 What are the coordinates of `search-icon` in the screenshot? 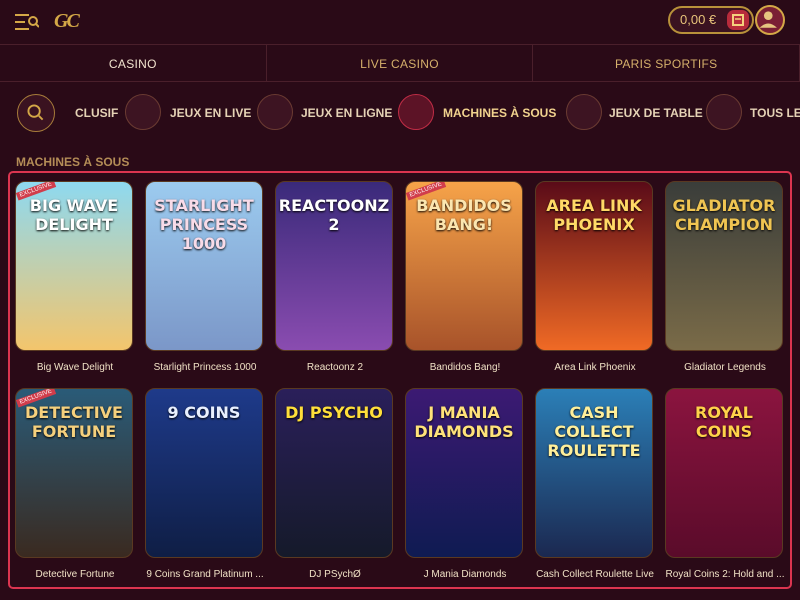 It's located at (36, 113).